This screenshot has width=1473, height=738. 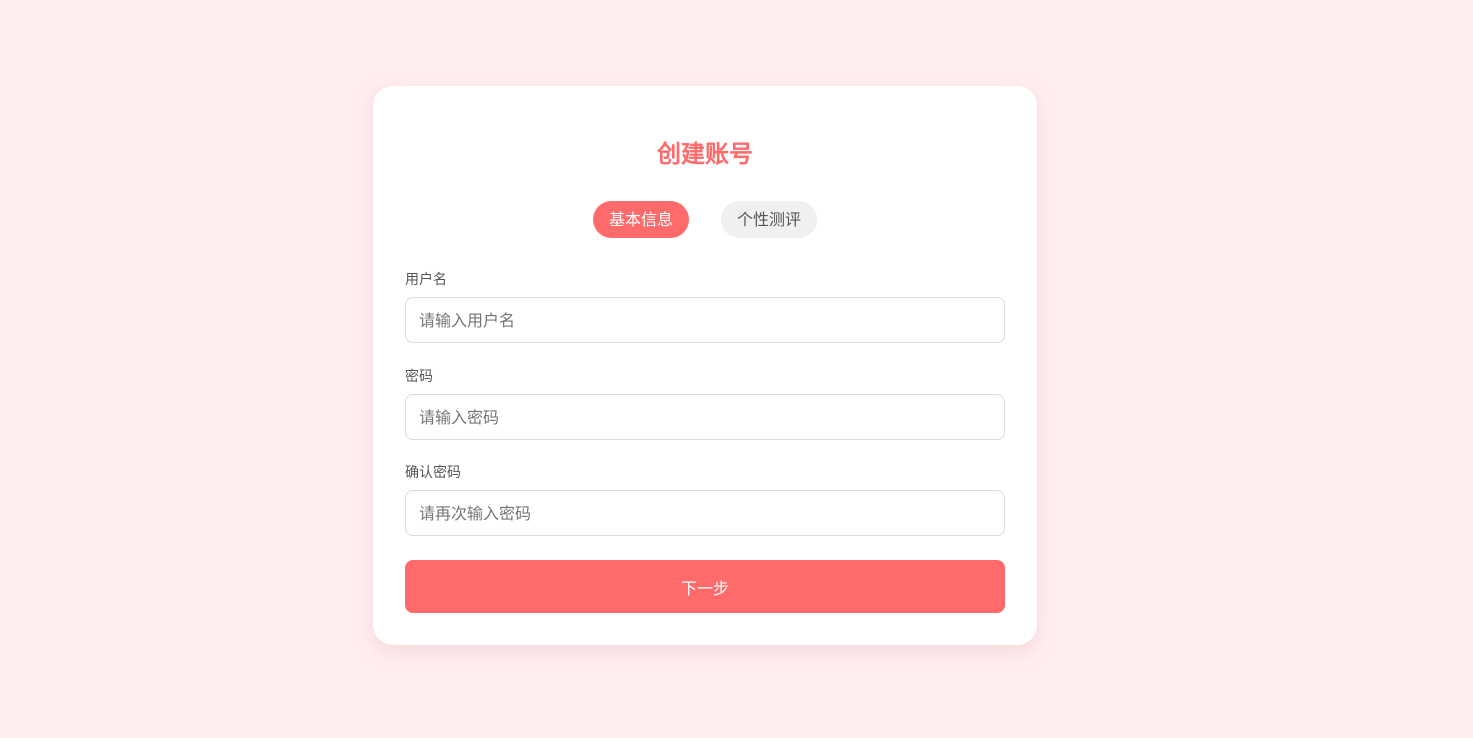 What do you see at coordinates (705, 513) in the screenshot?
I see `confirm-password-input` at bounding box center [705, 513].